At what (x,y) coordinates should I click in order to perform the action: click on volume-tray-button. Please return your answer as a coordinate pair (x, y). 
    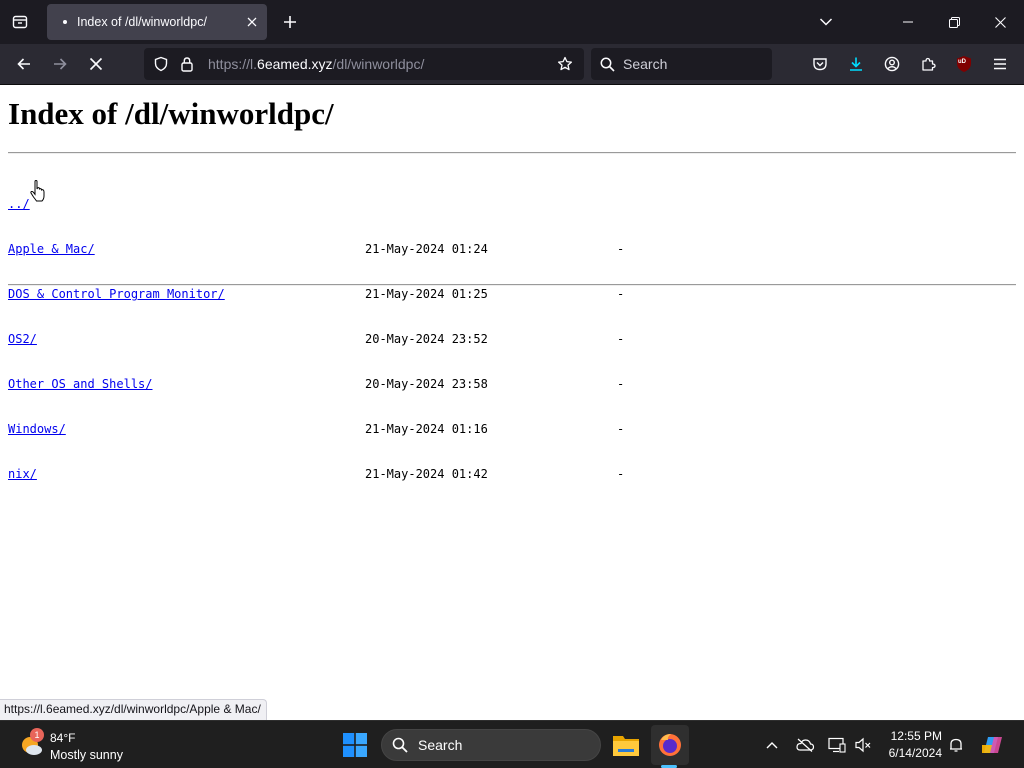
    Looking at the image, I should click on (863, 745).